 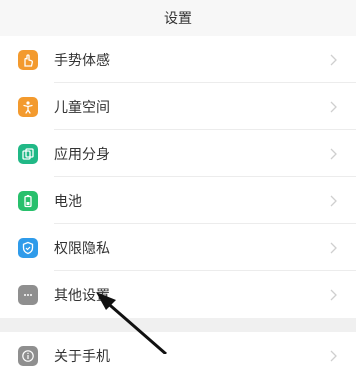 What do you see at coordinates (68, 201) in the screenshot?
I see `settings-item-label: 电池` at bounding box center [68, 201].